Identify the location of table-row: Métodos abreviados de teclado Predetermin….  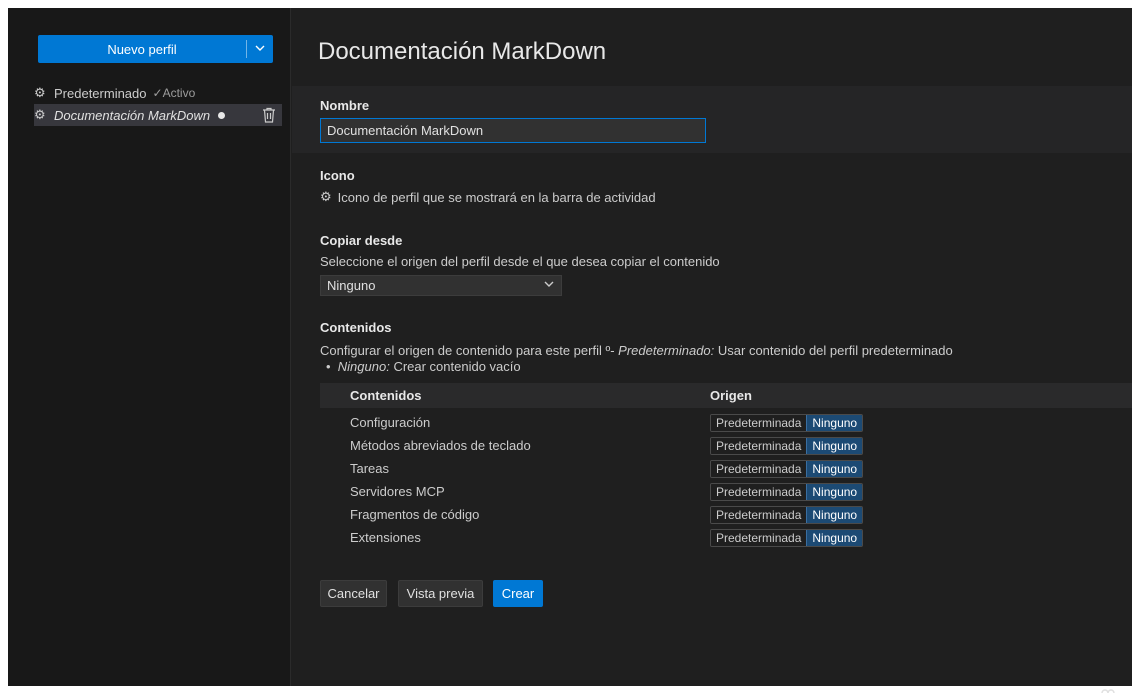
(726, 445).